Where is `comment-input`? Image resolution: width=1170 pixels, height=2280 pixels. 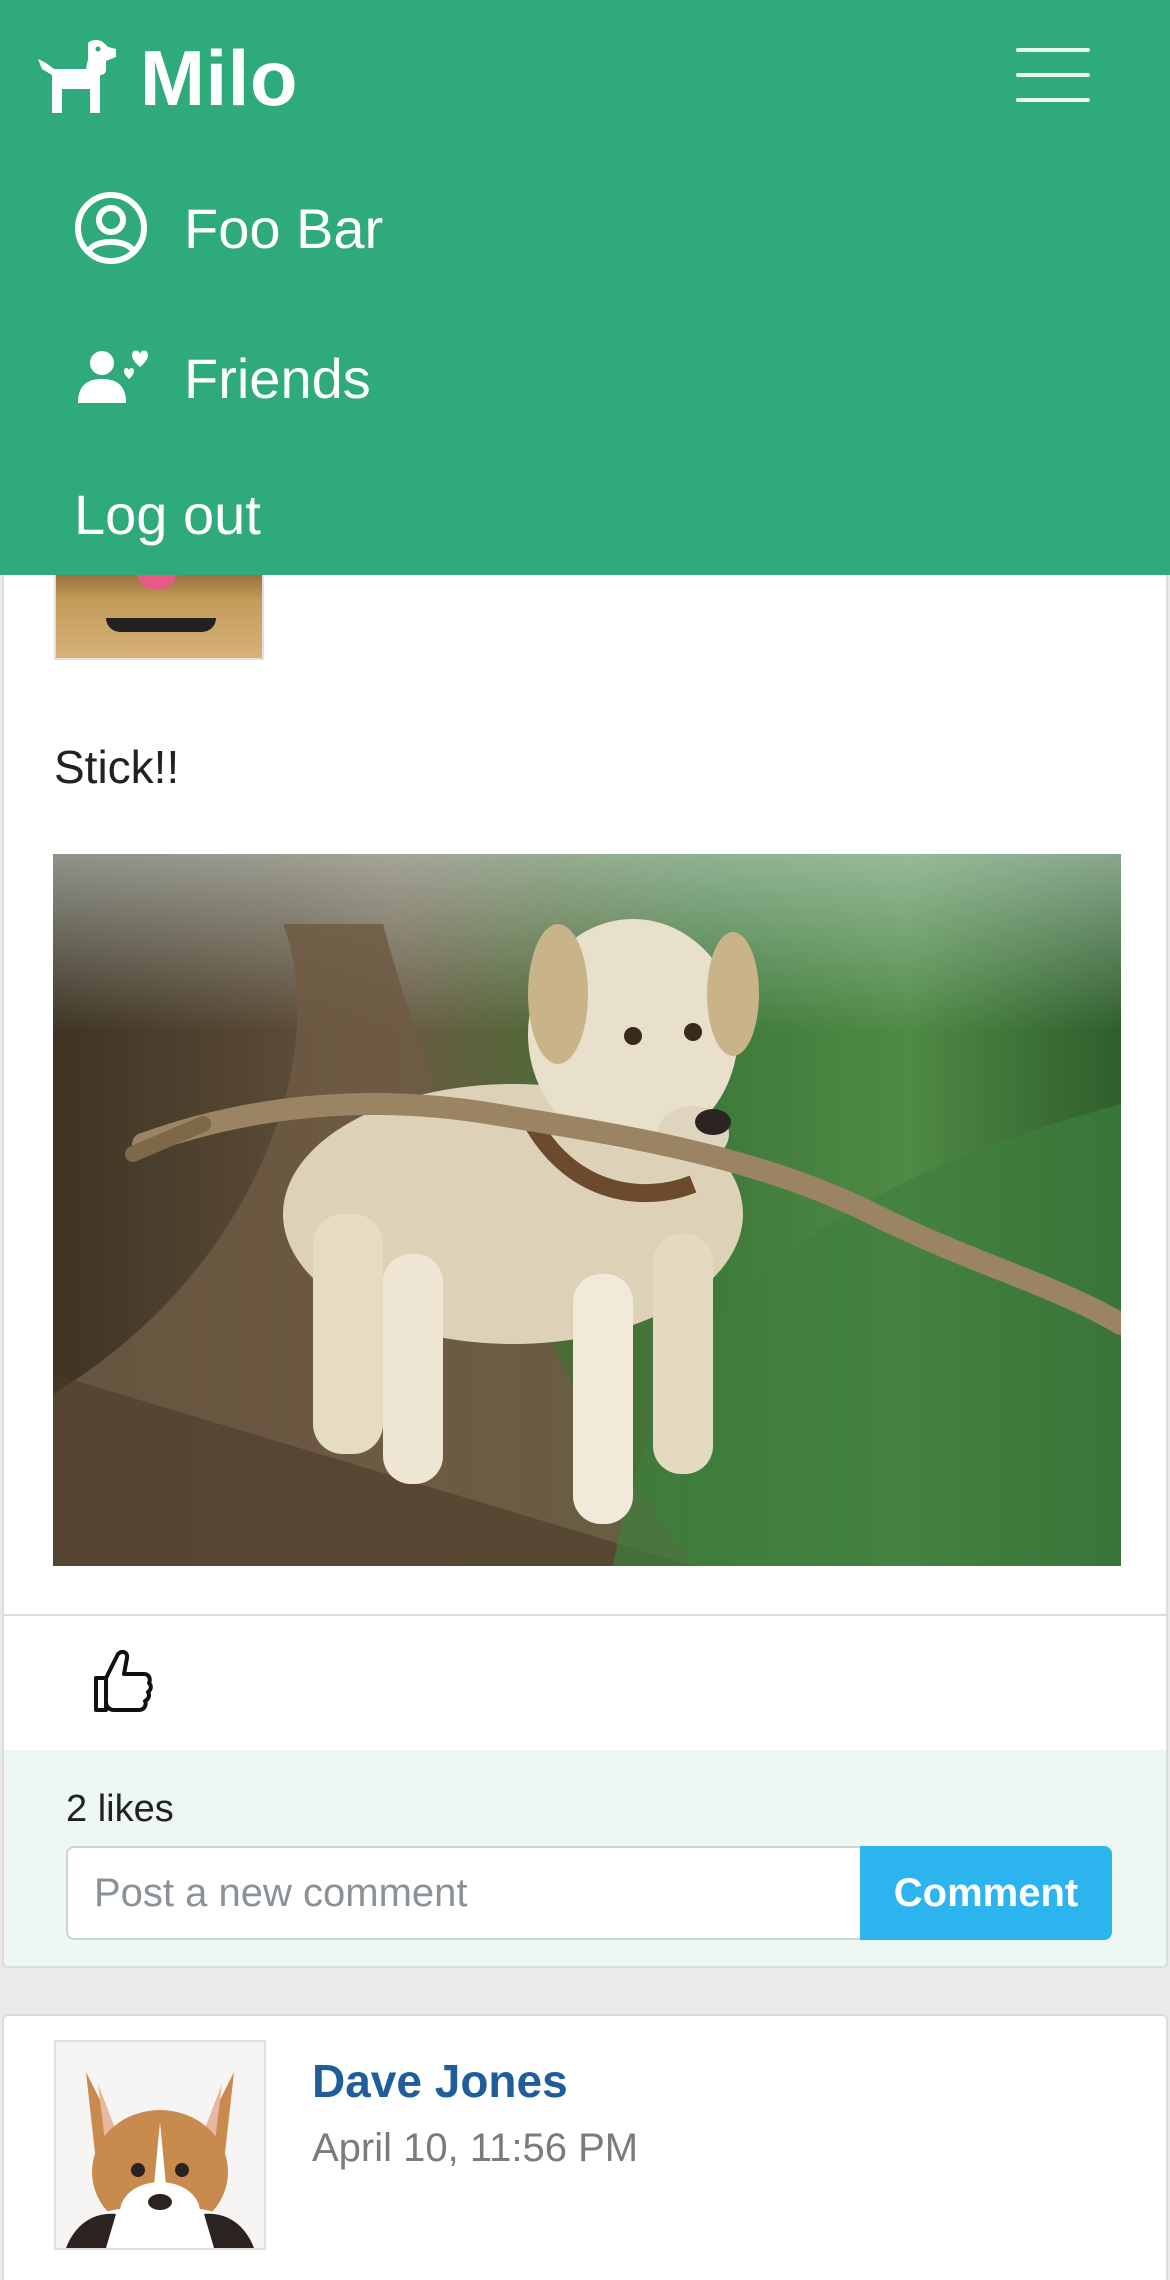
comment-input is located at coordinates (463, 1893).